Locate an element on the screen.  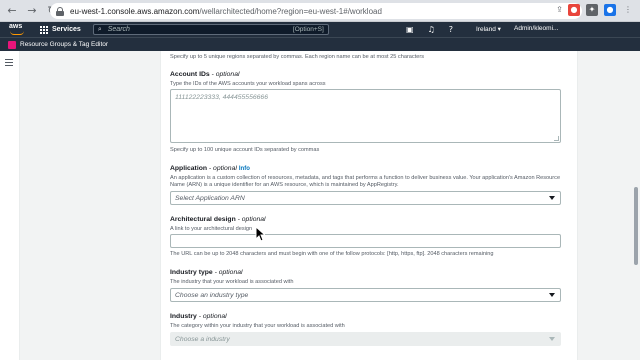
search-shortcut: [Option+S] is located at coordinates (308, 29).